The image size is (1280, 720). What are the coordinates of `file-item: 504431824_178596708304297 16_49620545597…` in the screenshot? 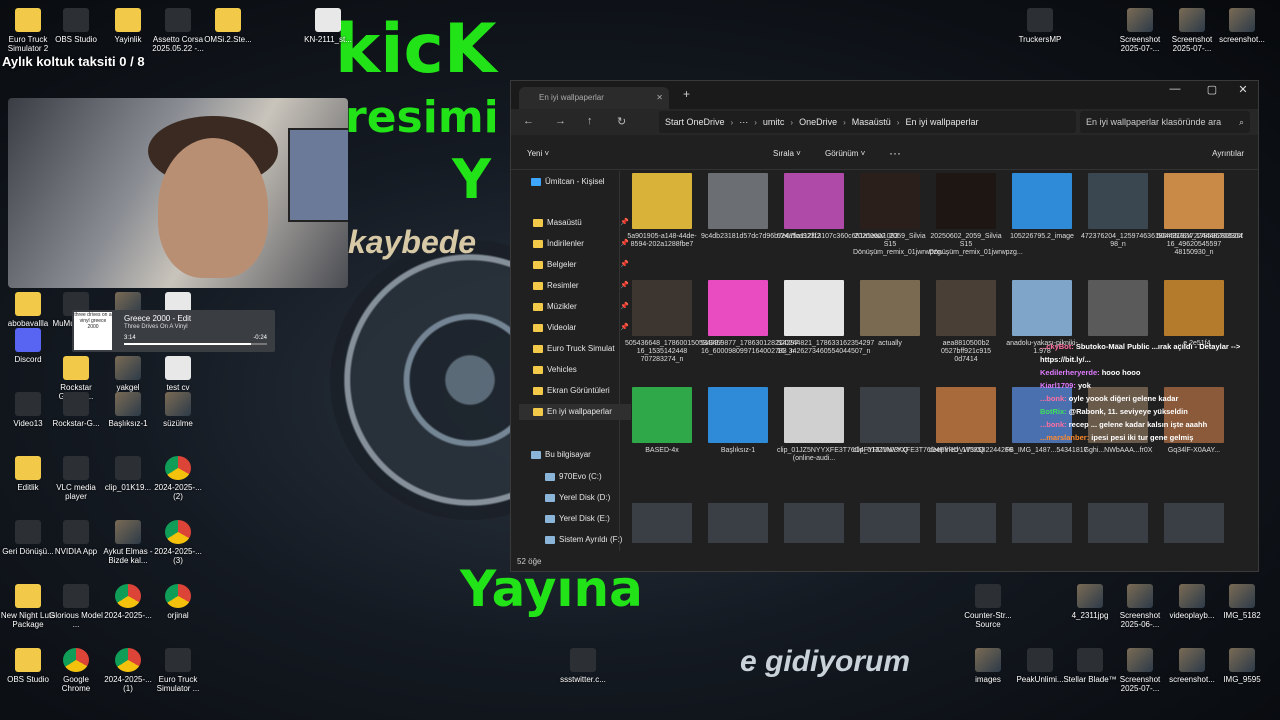 It's located at (1200, 215).